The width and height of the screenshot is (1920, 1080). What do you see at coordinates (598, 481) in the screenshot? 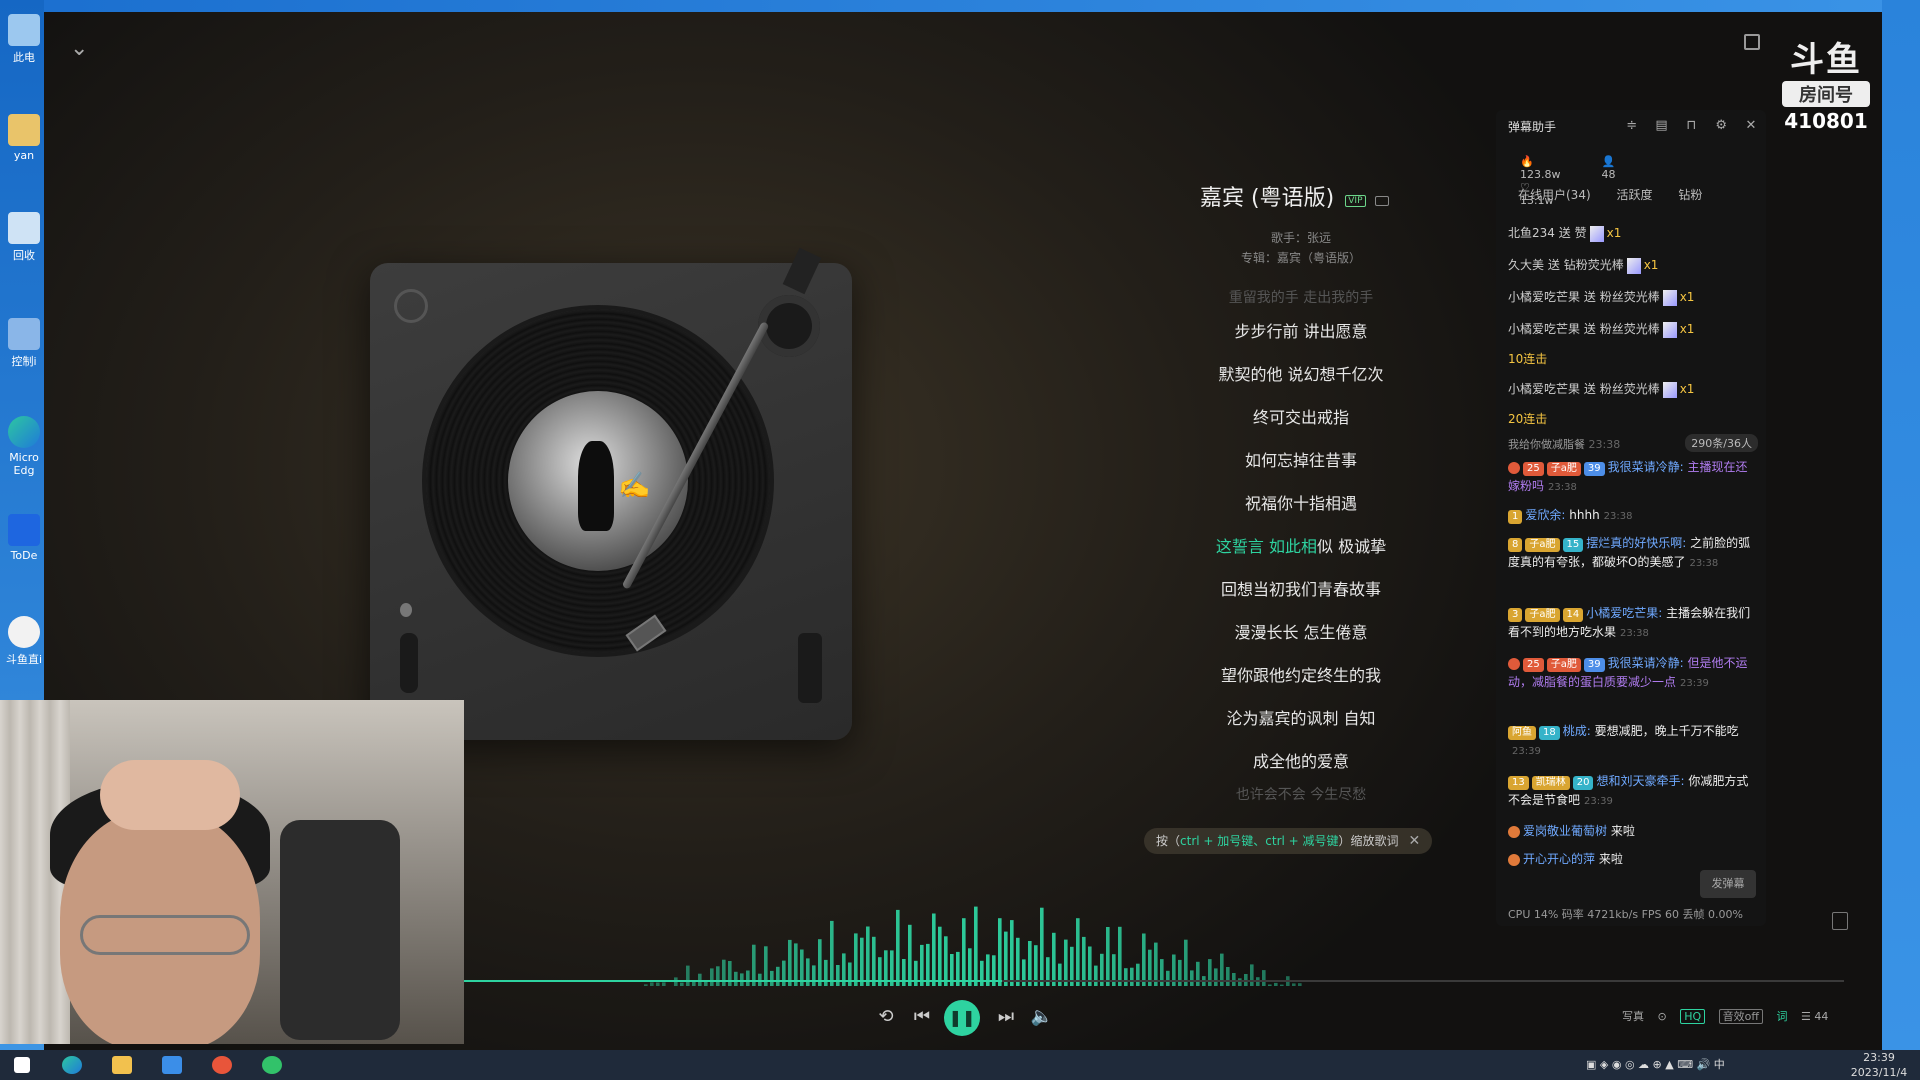
I see `vinyl-record: ✍` at bounding box center [598, 481].